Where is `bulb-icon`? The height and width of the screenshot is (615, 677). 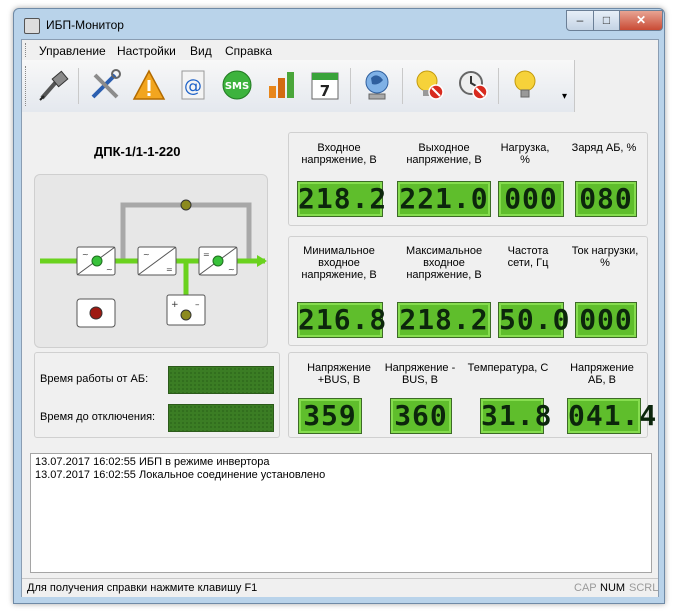 bulb-icon is located at coordinates (525, 86).